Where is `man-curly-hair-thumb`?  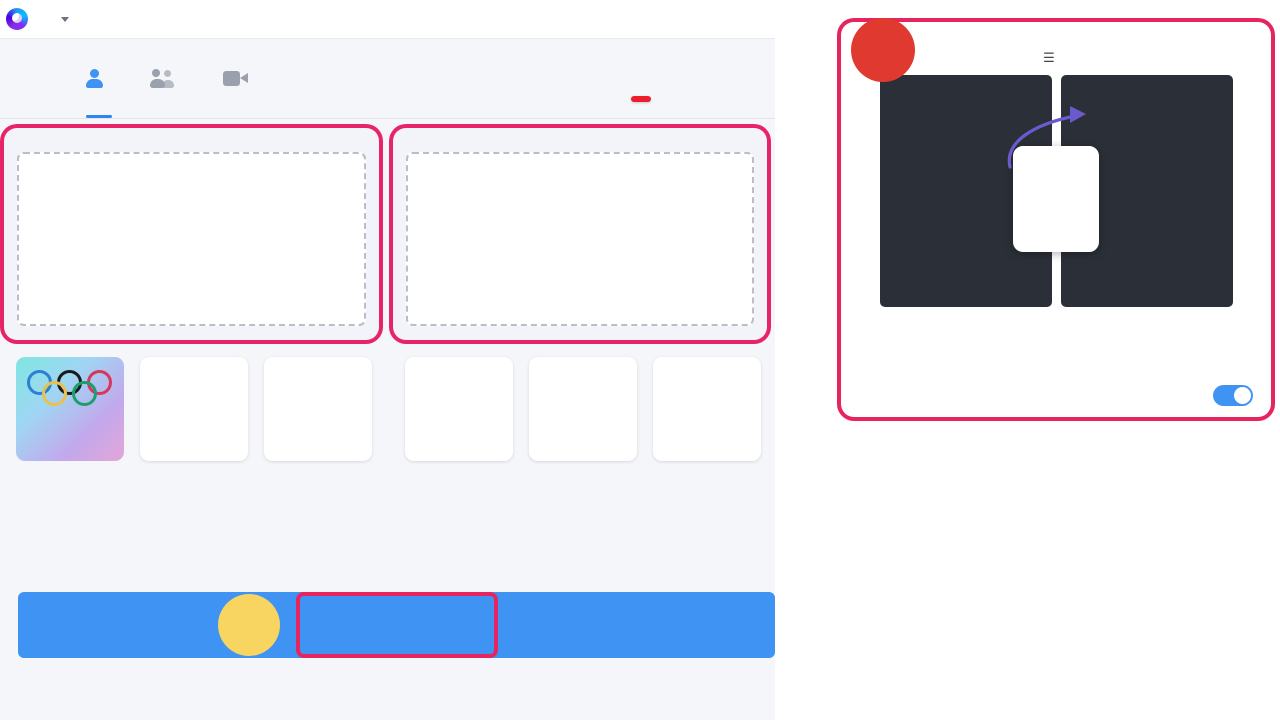 man-curly-hair-thumb is located at coordinates (458, 409).